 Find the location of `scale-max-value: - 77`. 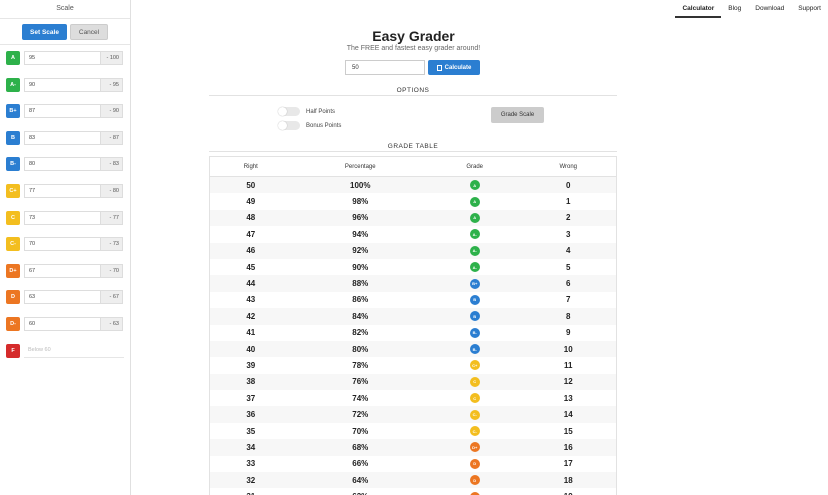

scale-max-value: - 77 is located at coordinates (112, 217).